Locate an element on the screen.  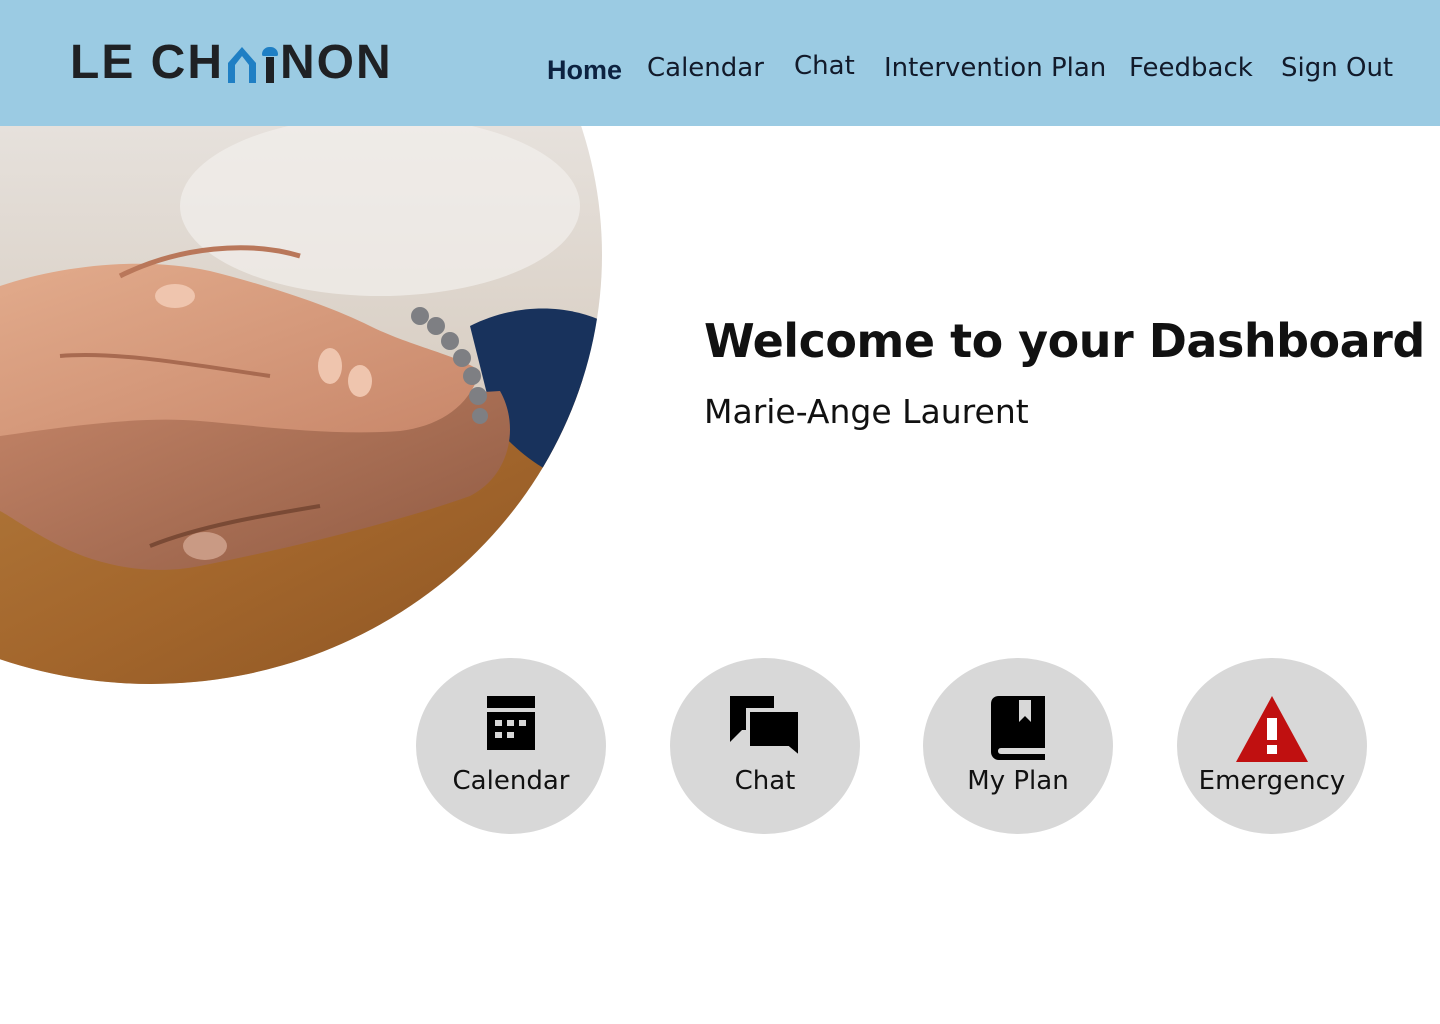
tile-emergency-label: Emergency is located at coordinates (1272, 781).